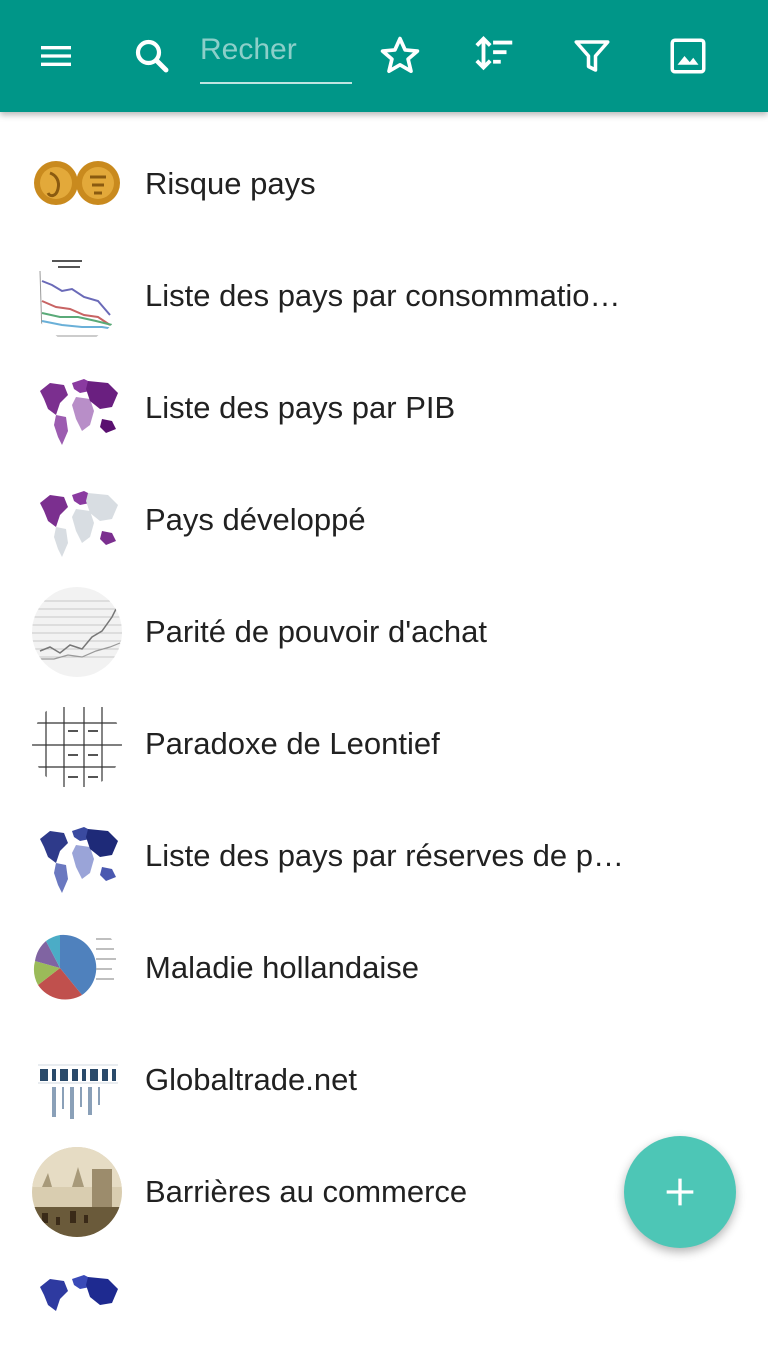 The image size is (768, 1349). I want to click on list-item: Maladie hollandaise, so click(384, 954).